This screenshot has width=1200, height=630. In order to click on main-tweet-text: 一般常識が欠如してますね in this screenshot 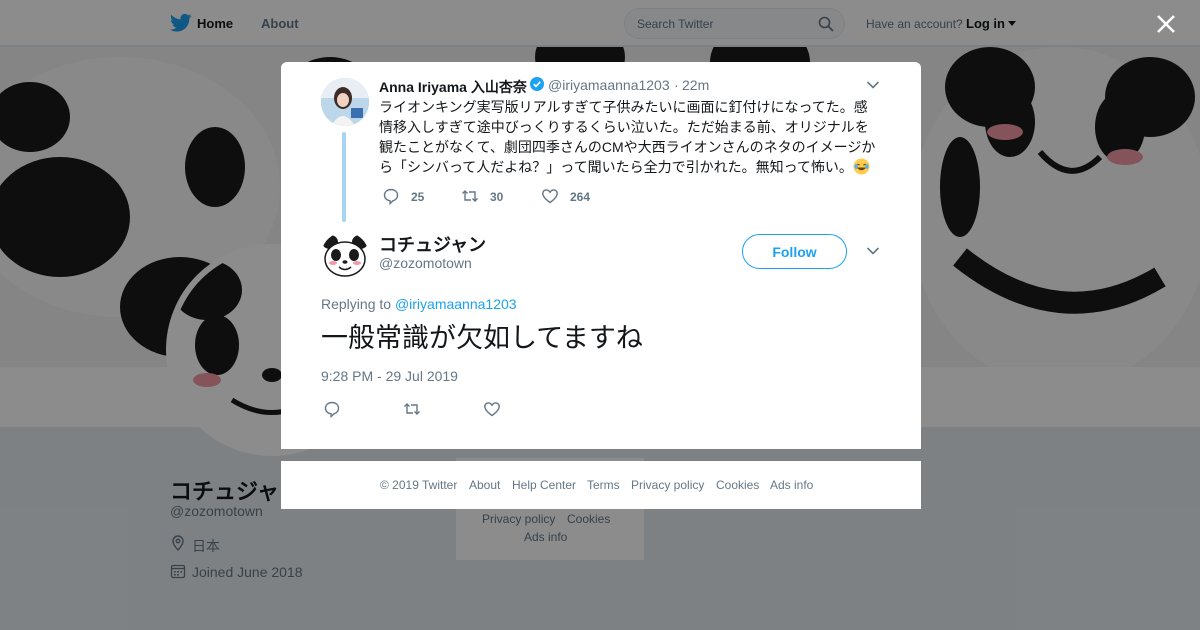, I will do `click(482, 338)`.